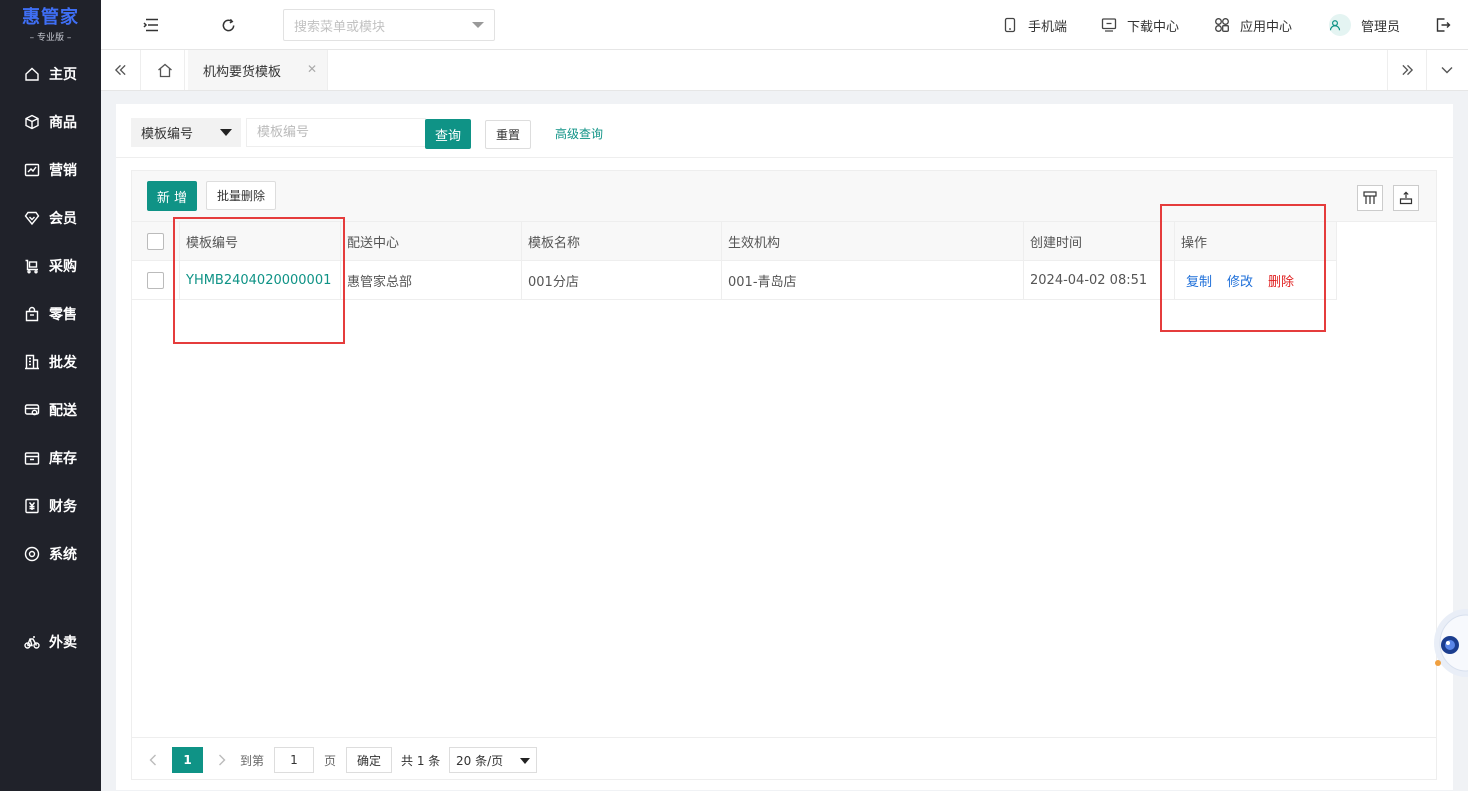 The width and height of the screenshot is (1468, 791). Describe the element at coordinates (32, 554) in the screenshot. I see `settings-icon` at that location.